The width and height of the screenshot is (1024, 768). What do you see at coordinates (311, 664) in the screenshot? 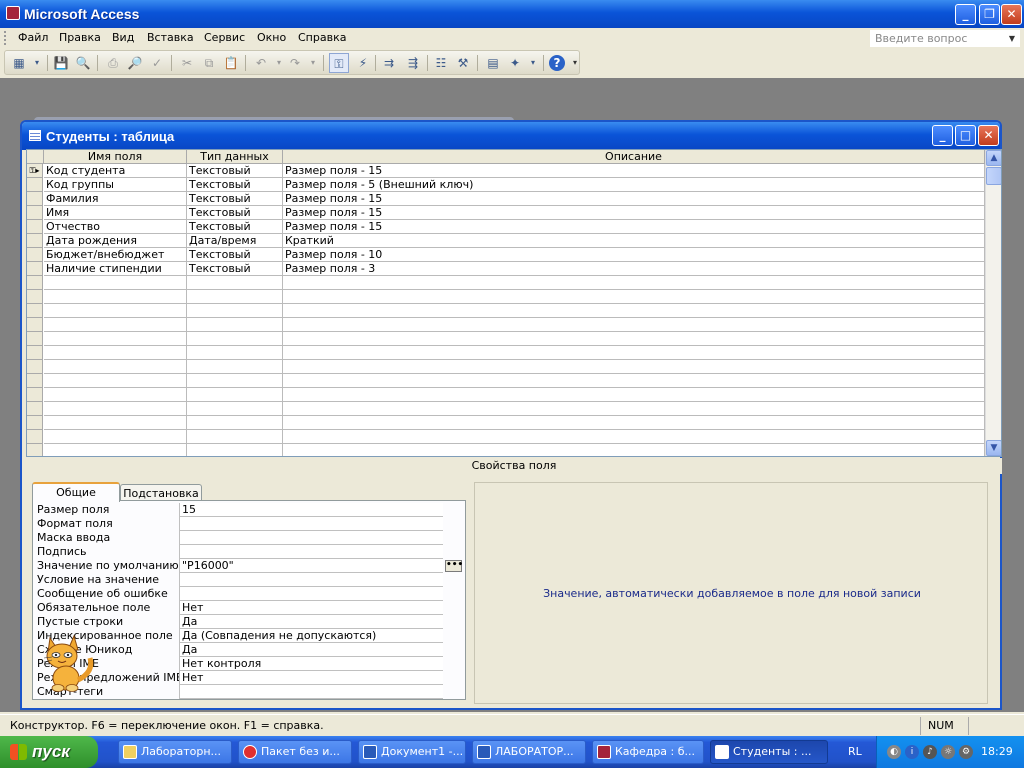
I see `property-value-input: Нет контроля` at bounding box center [311, 664].